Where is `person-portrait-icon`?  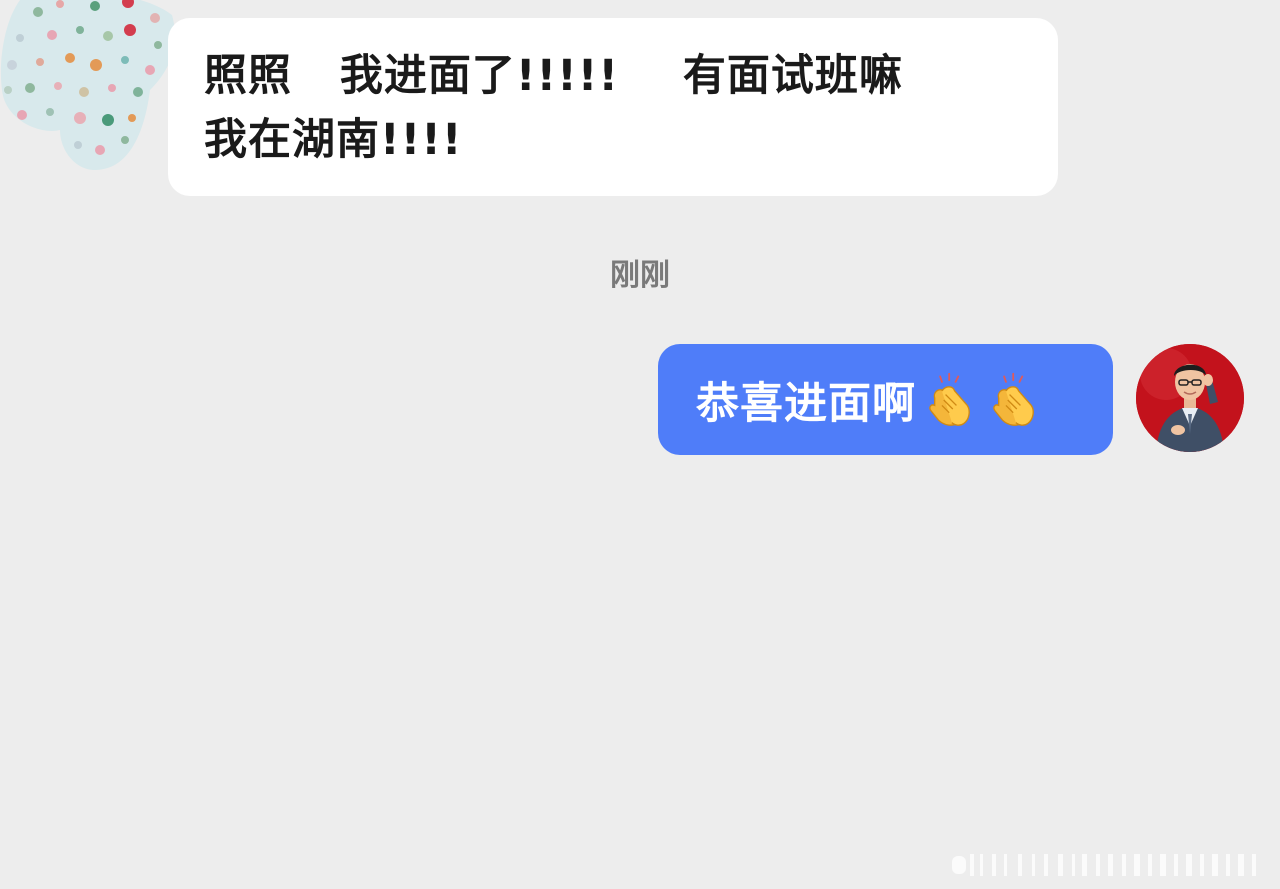
person-portrait-icon is located at coordinates (1190, 398).